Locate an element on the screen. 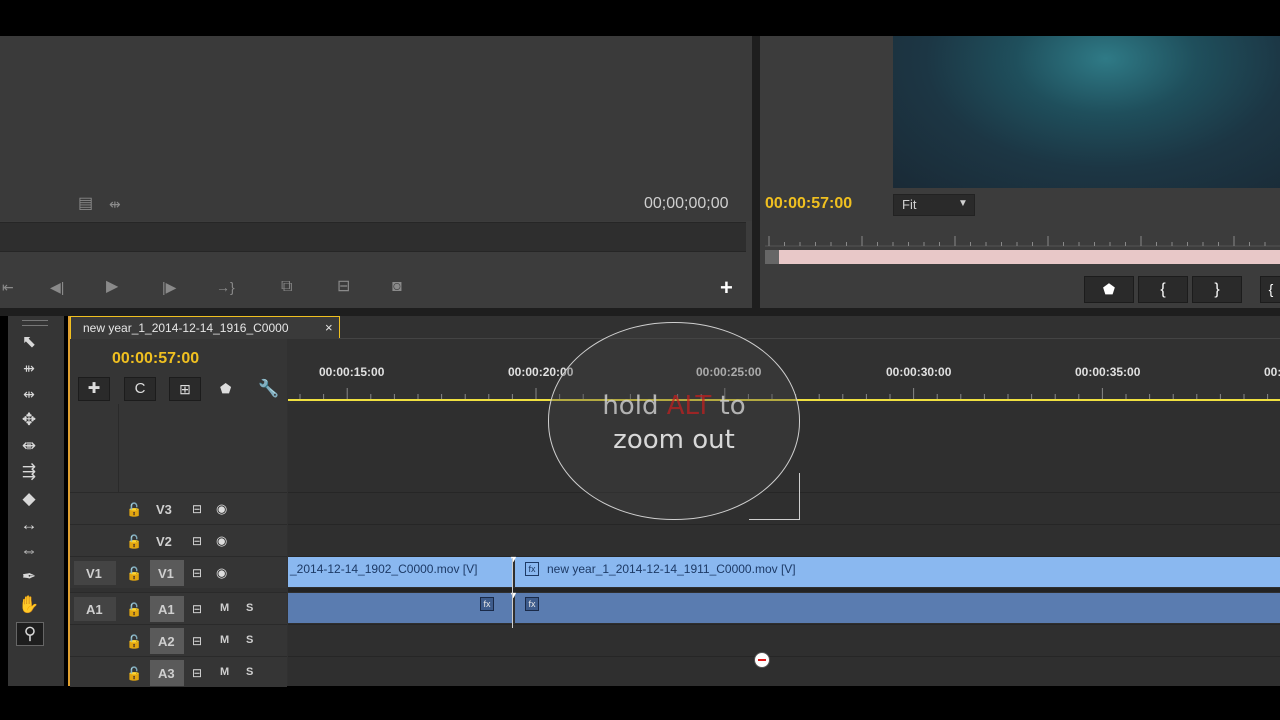 The width and height of the screenshot is (1280, 720). ruler-ticks is located at coordinates (1022, 241).